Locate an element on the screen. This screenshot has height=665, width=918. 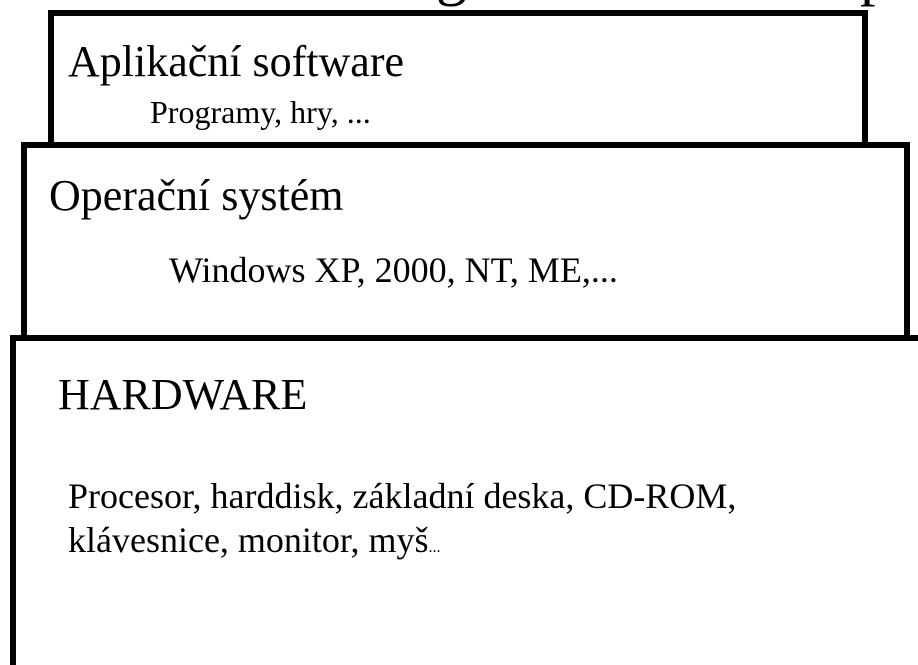
application-layer-title: Aplikační software is located at coordinates (236, 61).